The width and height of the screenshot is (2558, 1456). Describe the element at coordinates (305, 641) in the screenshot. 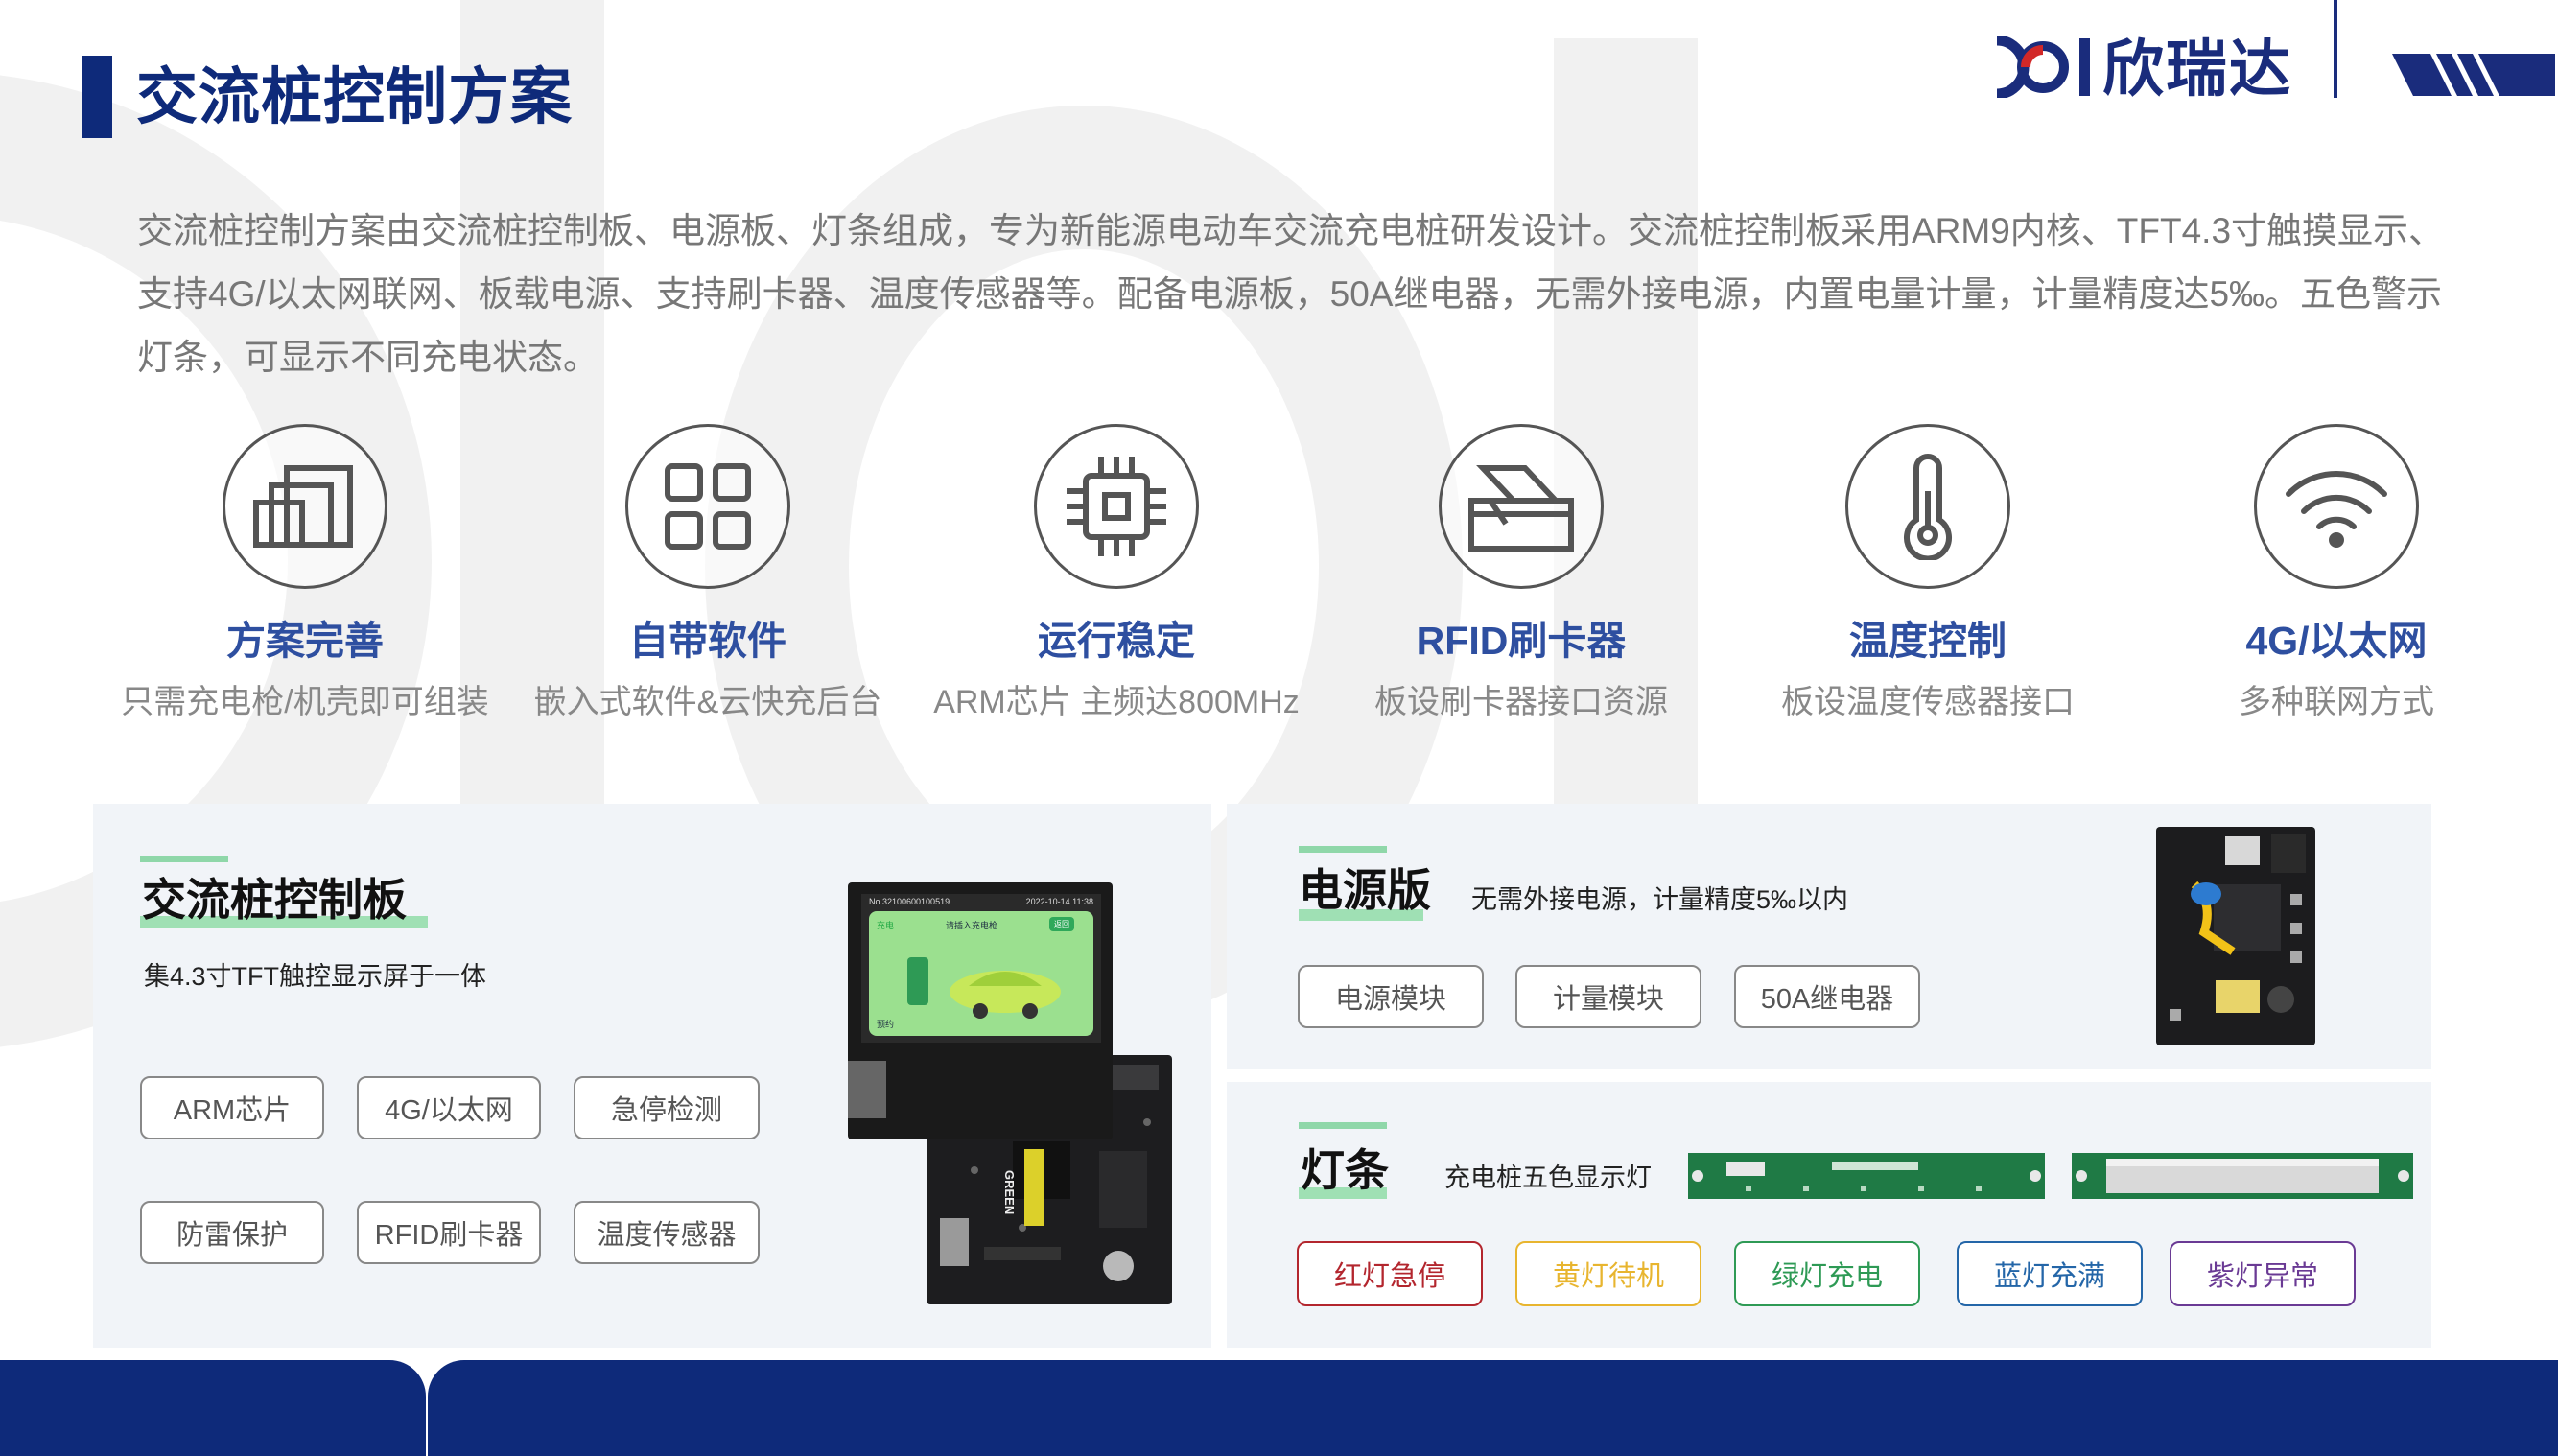

I see `feature-title: 方案完善` at that location.